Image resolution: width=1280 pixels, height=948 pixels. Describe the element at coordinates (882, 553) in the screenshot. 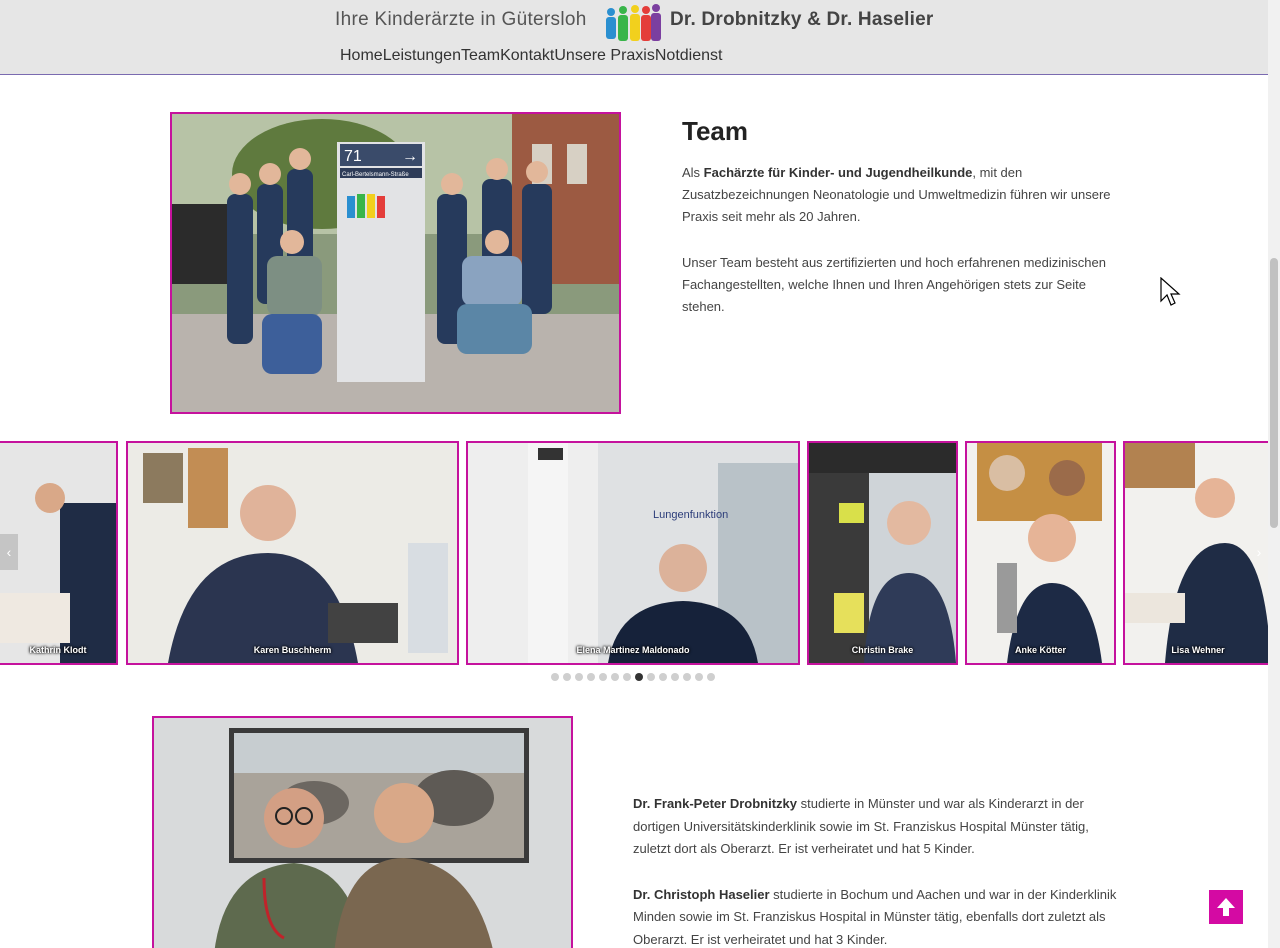

I see `carousel-slide: Christin Brake` at that location.